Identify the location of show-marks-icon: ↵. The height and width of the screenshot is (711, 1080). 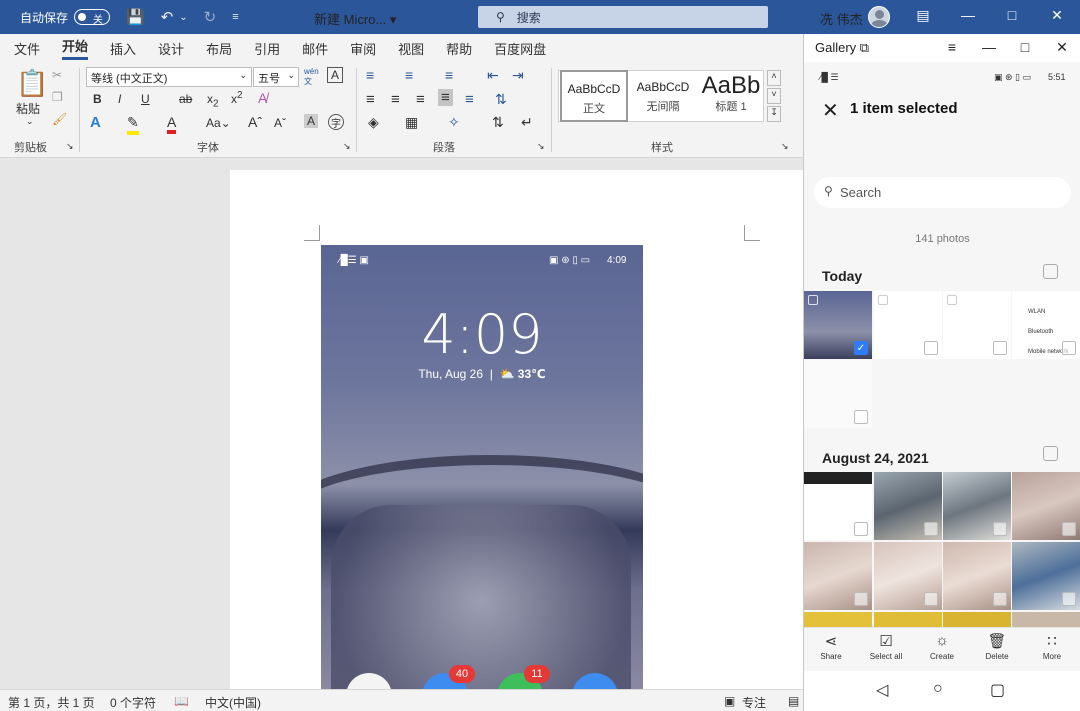
(527, 122).